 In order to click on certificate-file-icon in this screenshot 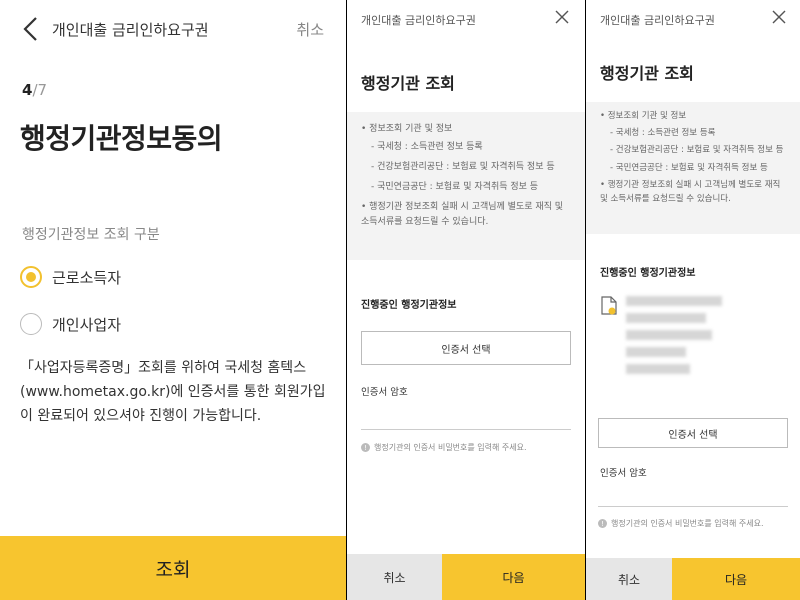, I will do `click(609, 305)`.